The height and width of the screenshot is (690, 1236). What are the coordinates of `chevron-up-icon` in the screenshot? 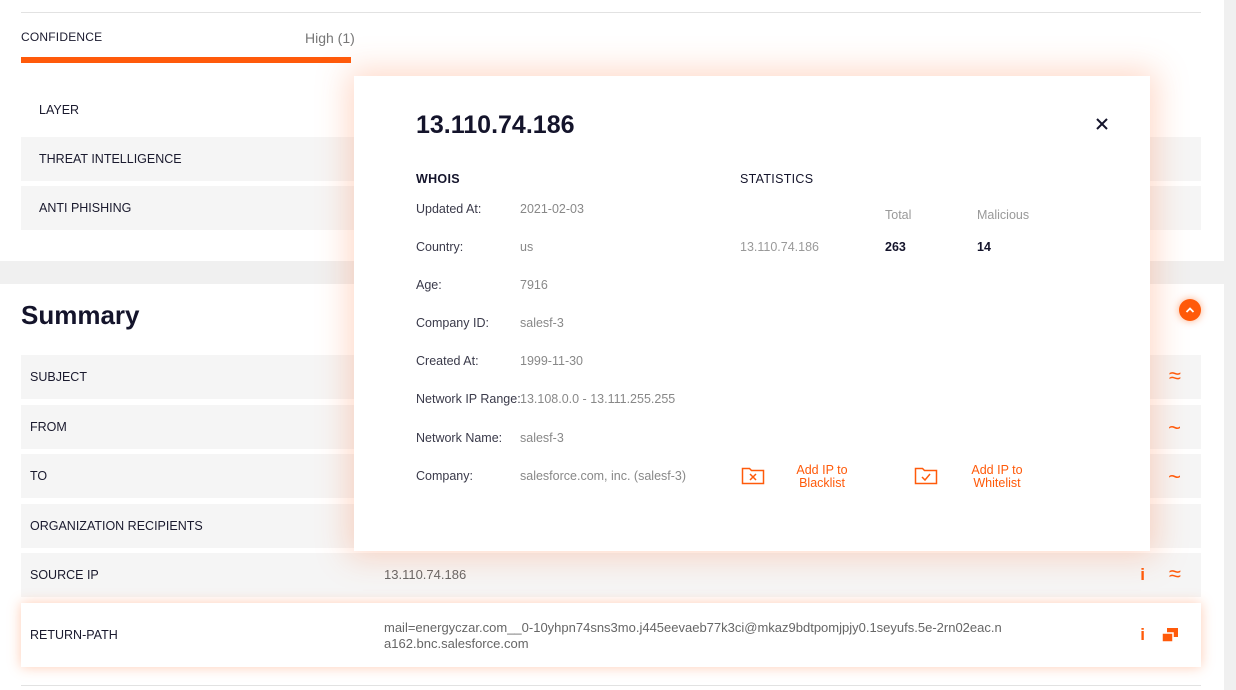 It's located at (1190, 310).